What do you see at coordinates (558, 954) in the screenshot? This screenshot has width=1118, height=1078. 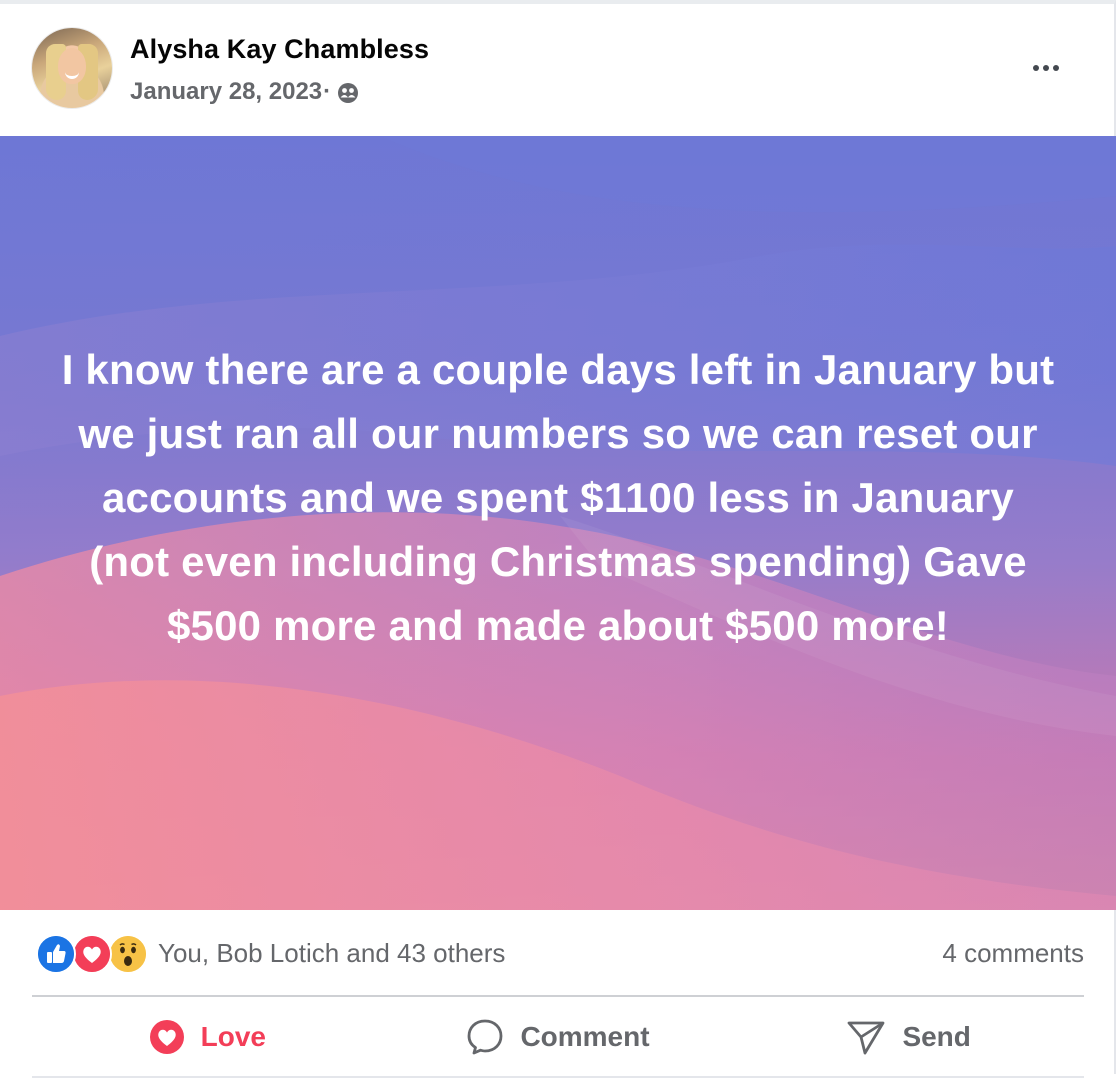 I see `reactions-bar: You, Bob Lotich and 43 others 4 comments` at bounding box center [558, 954].